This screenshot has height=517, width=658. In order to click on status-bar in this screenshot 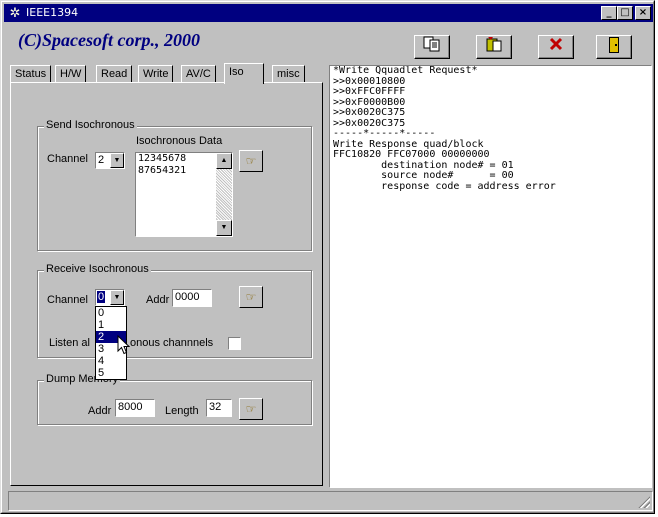, I will do `click(330, 501)`.